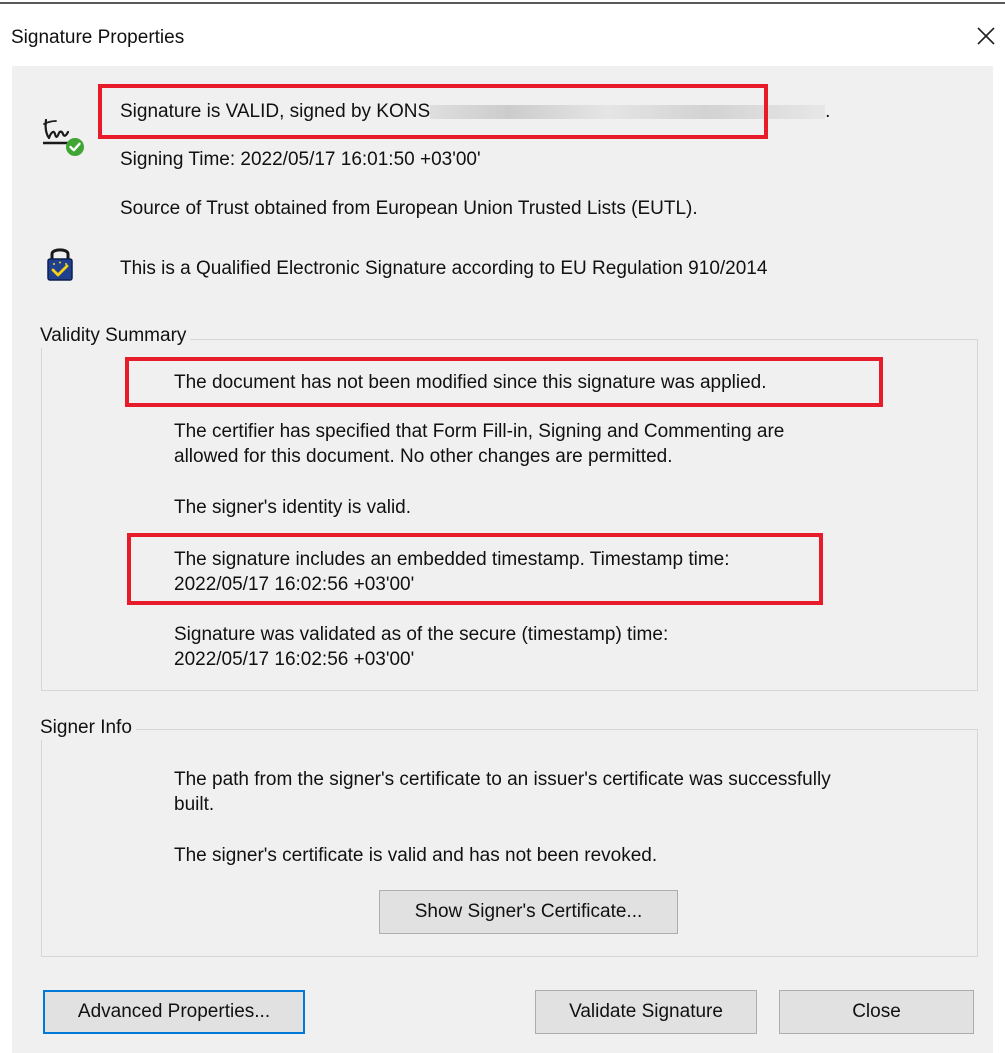  I want to click on close-icon-glyph, so click(986, 36).